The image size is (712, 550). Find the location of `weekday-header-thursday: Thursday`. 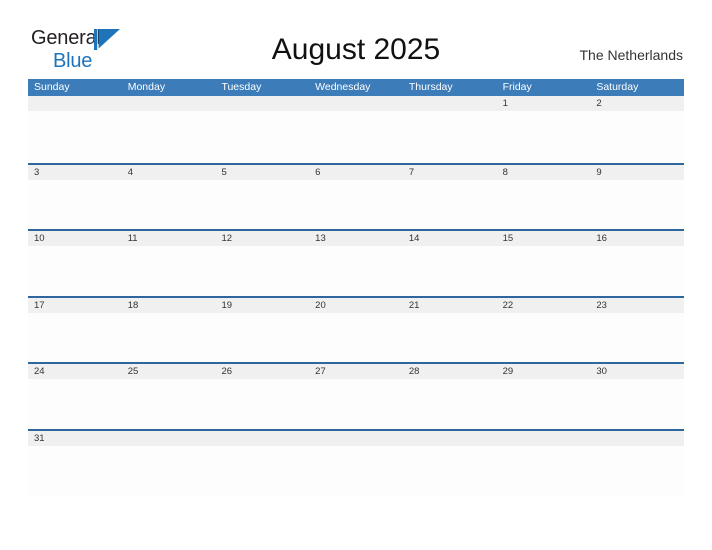

weekday-header-thursday: Thursday is located at coordinates (430, 87).